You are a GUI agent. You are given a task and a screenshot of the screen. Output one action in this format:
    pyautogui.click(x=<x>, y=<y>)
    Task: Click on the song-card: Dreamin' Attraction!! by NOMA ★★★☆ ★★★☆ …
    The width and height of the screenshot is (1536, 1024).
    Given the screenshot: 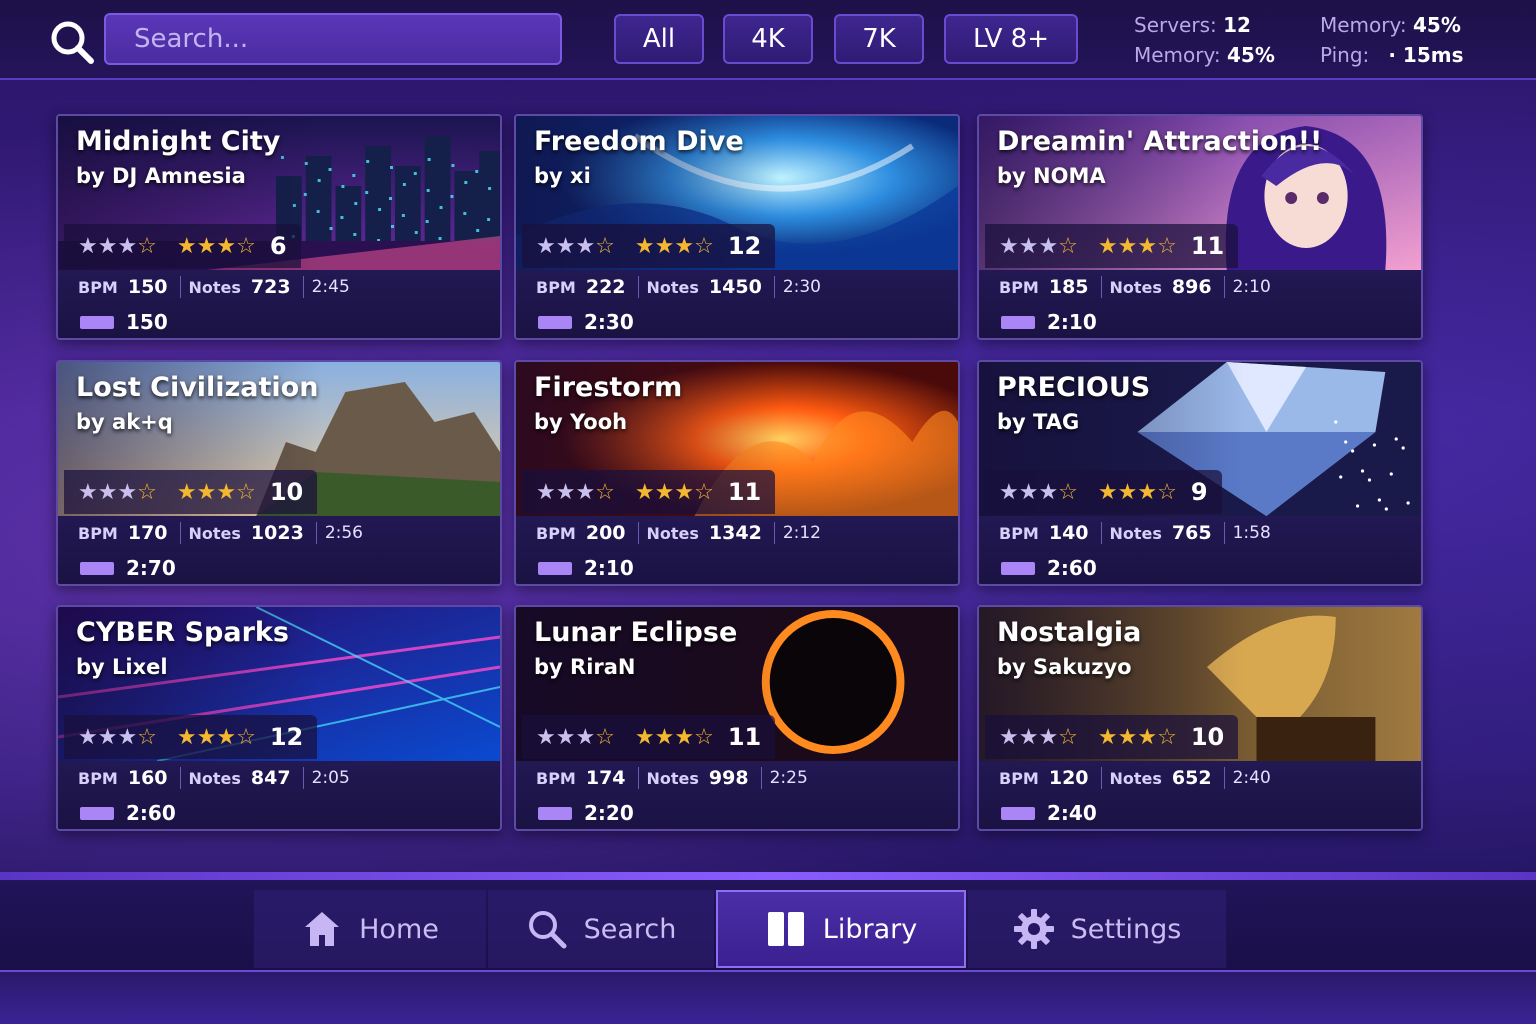 What is the action you would take?
    pyautogui.click(x=1200, y=227)
    